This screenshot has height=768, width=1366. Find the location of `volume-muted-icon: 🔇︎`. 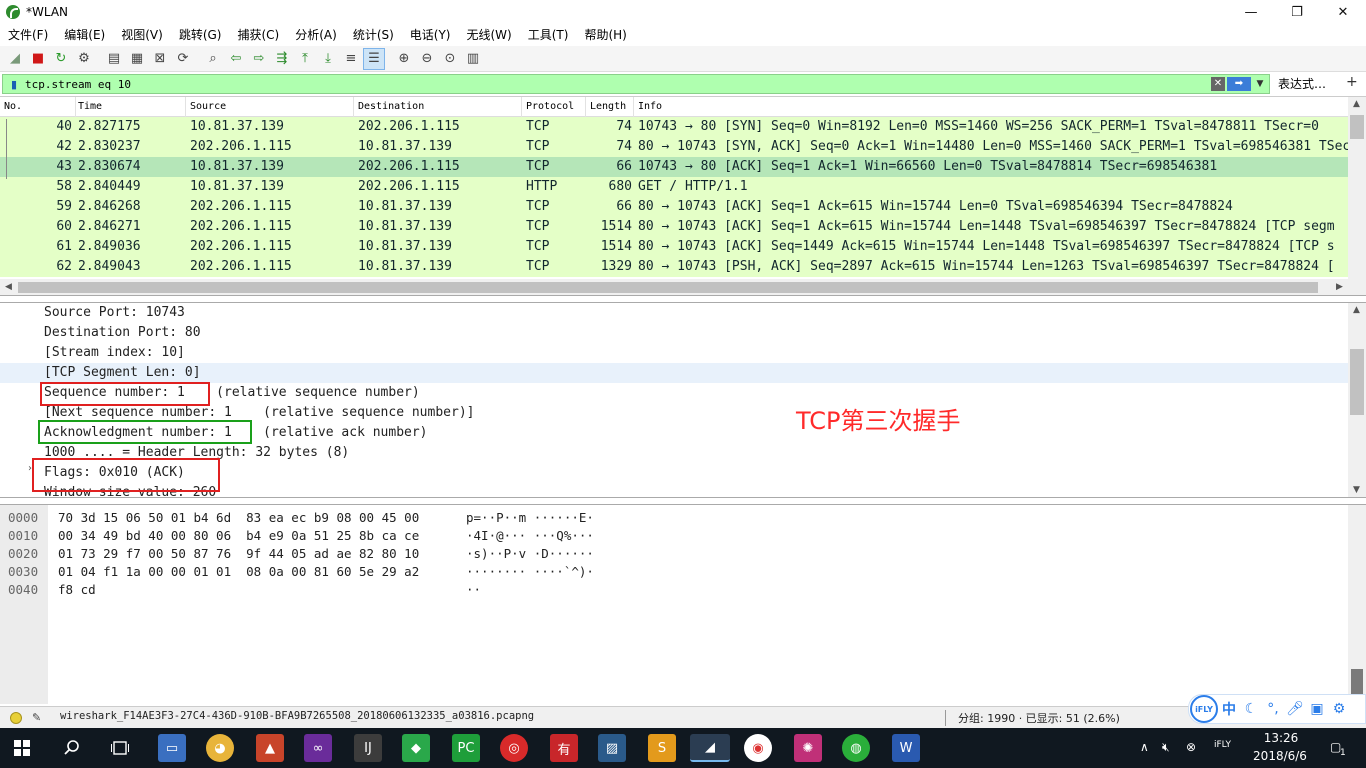

volume-muted-icon: 🔇︎ is located at coordinates (1166, 747).